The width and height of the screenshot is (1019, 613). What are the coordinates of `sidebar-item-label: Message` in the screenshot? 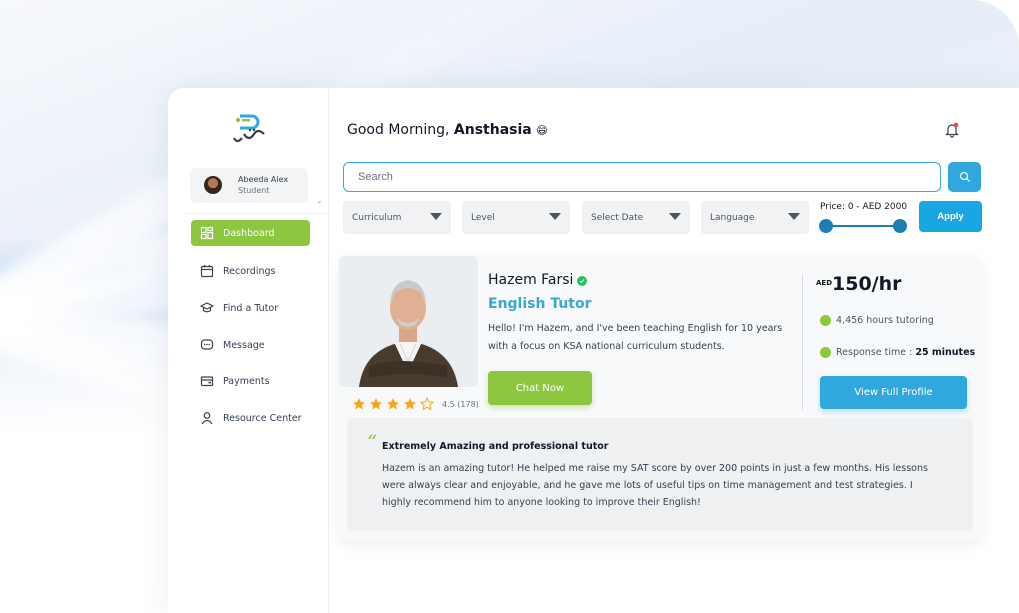 It's located at (244, 345).